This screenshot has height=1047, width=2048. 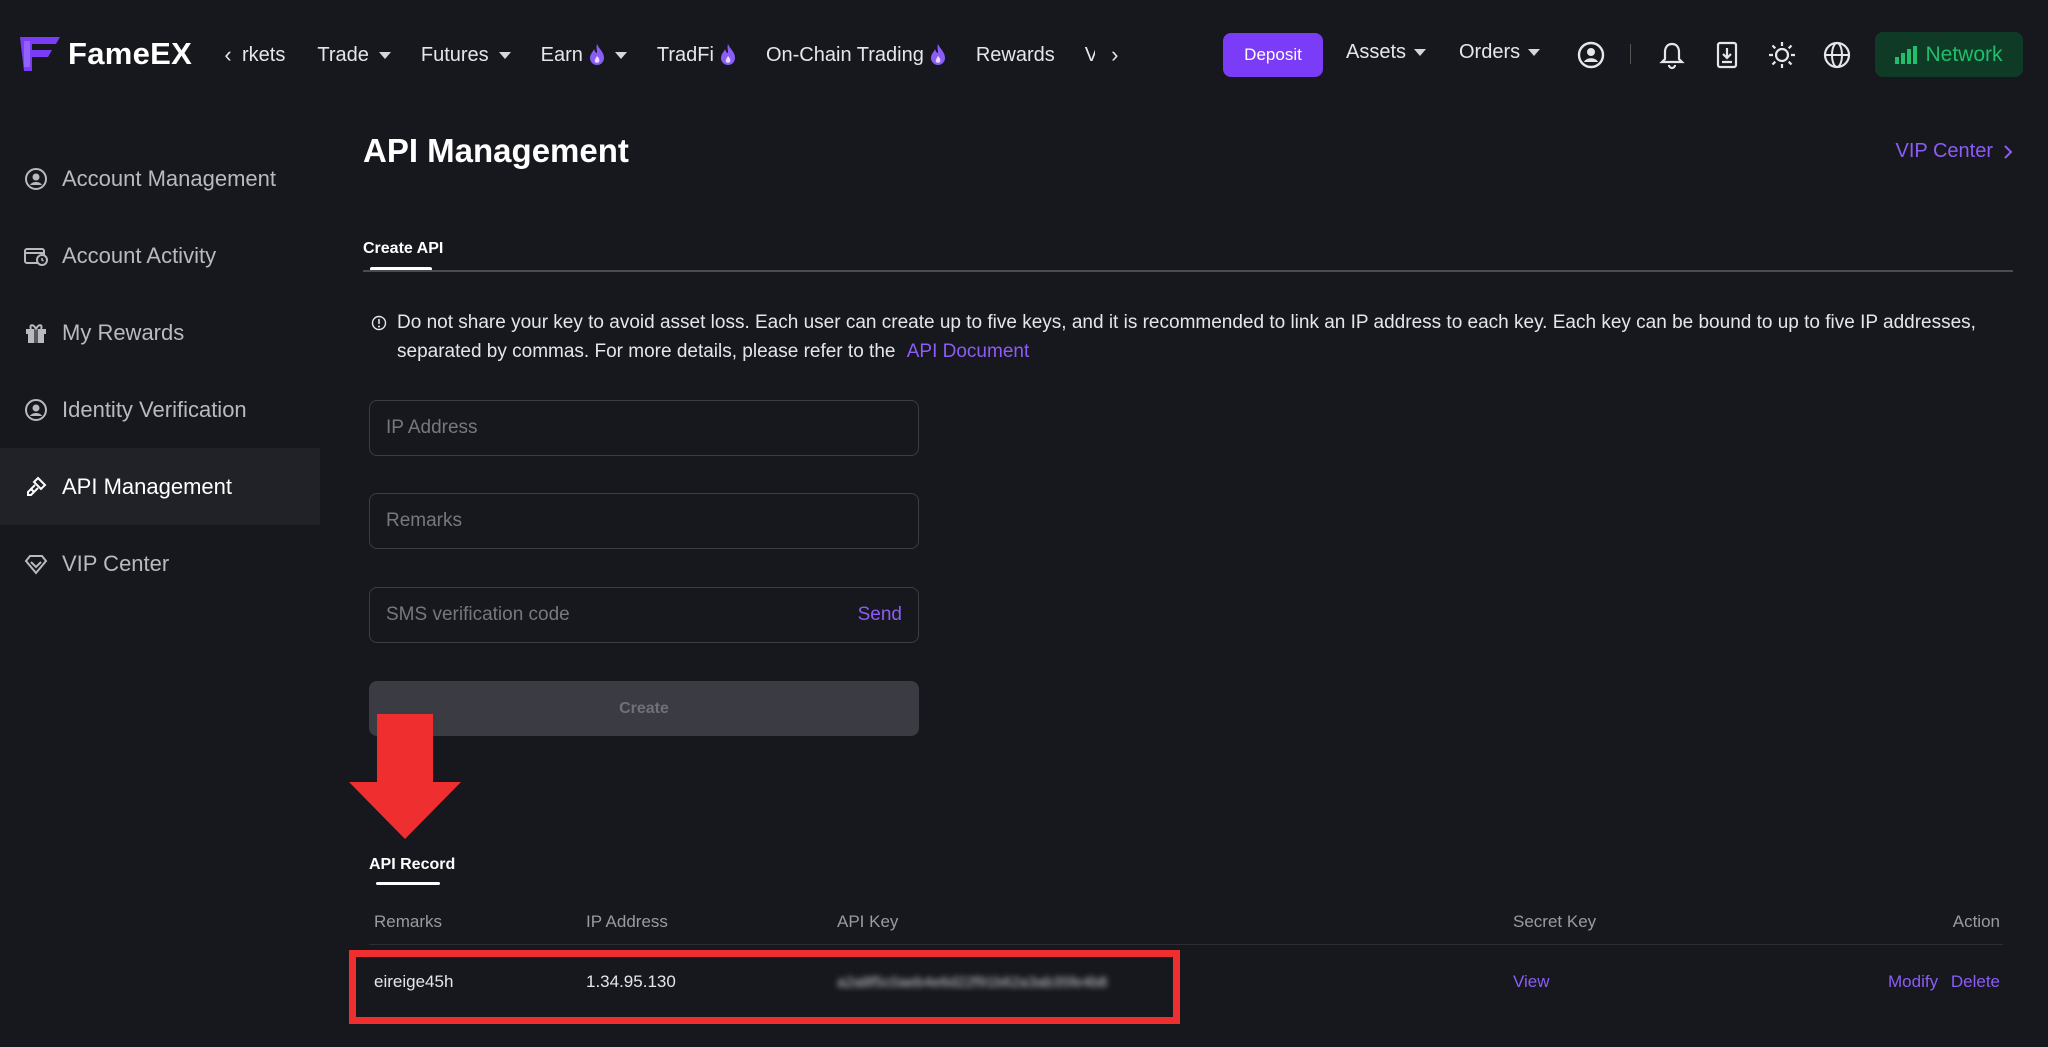 What do you see at coordinates (880, 615) in the screenshot?
I see `send-code-button: Send` at bounding box center [880, 615].